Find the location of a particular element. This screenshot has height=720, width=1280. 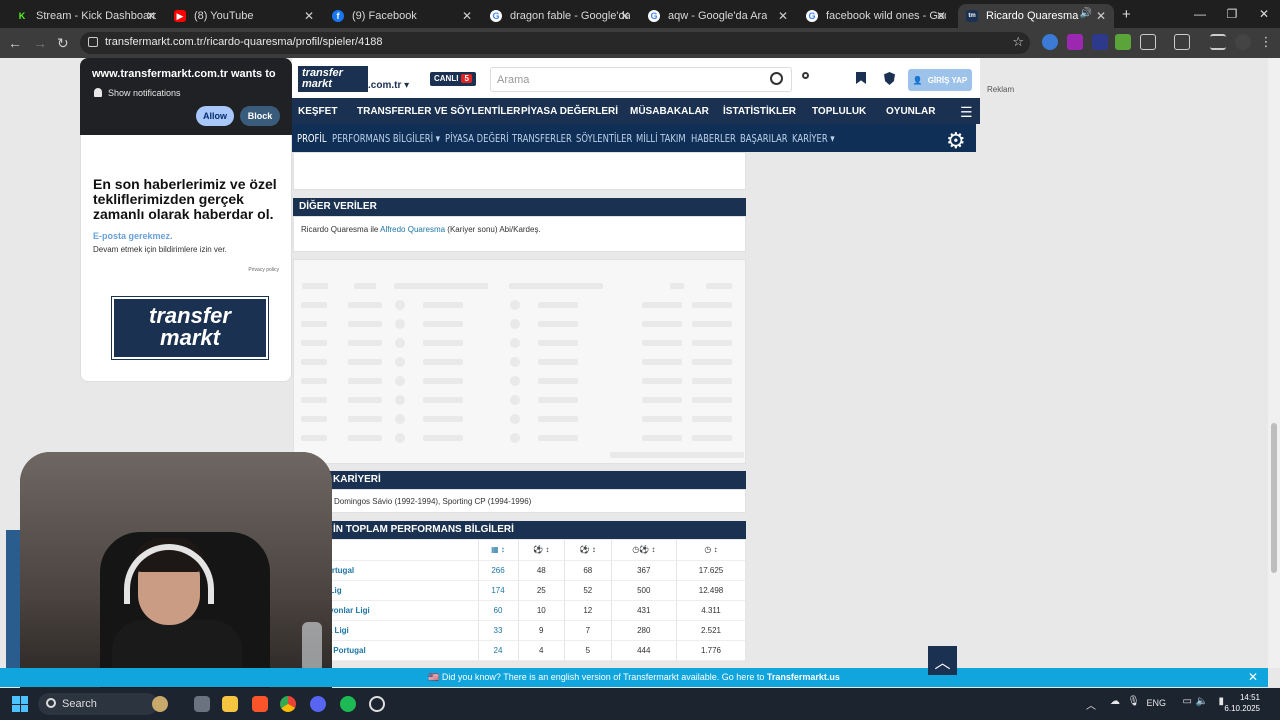

speaker-icon: 🔊 is located at coordinates (1086, 13).